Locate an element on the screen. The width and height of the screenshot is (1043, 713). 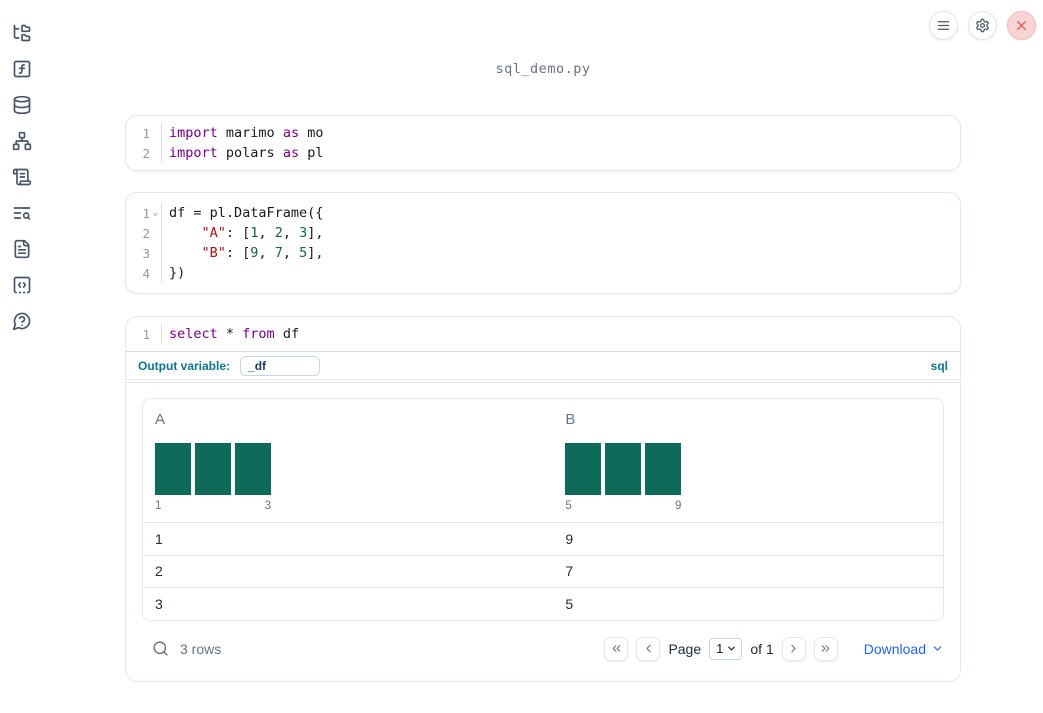
histogram-axis-labels: 5 9 is located at coordinates (623, 506).